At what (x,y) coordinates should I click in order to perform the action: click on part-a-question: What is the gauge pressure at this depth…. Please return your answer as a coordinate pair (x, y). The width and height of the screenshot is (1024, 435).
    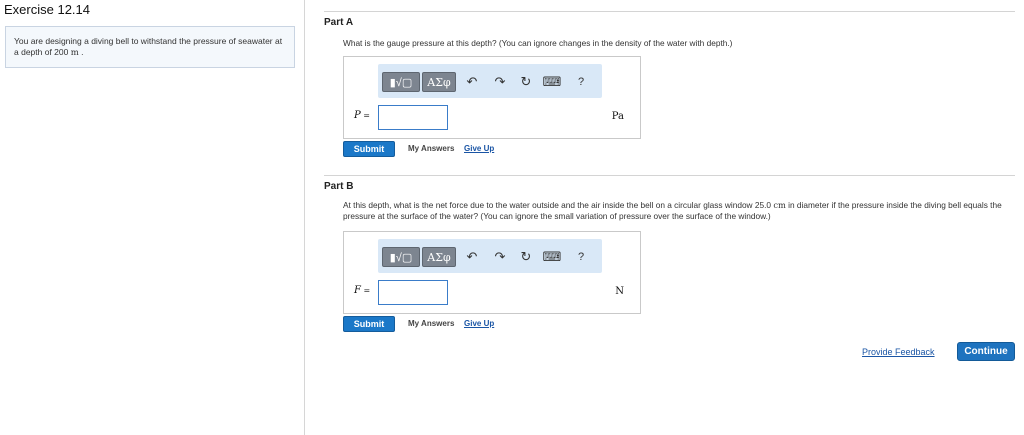
    Looking at the image, I should click on (538, 43).